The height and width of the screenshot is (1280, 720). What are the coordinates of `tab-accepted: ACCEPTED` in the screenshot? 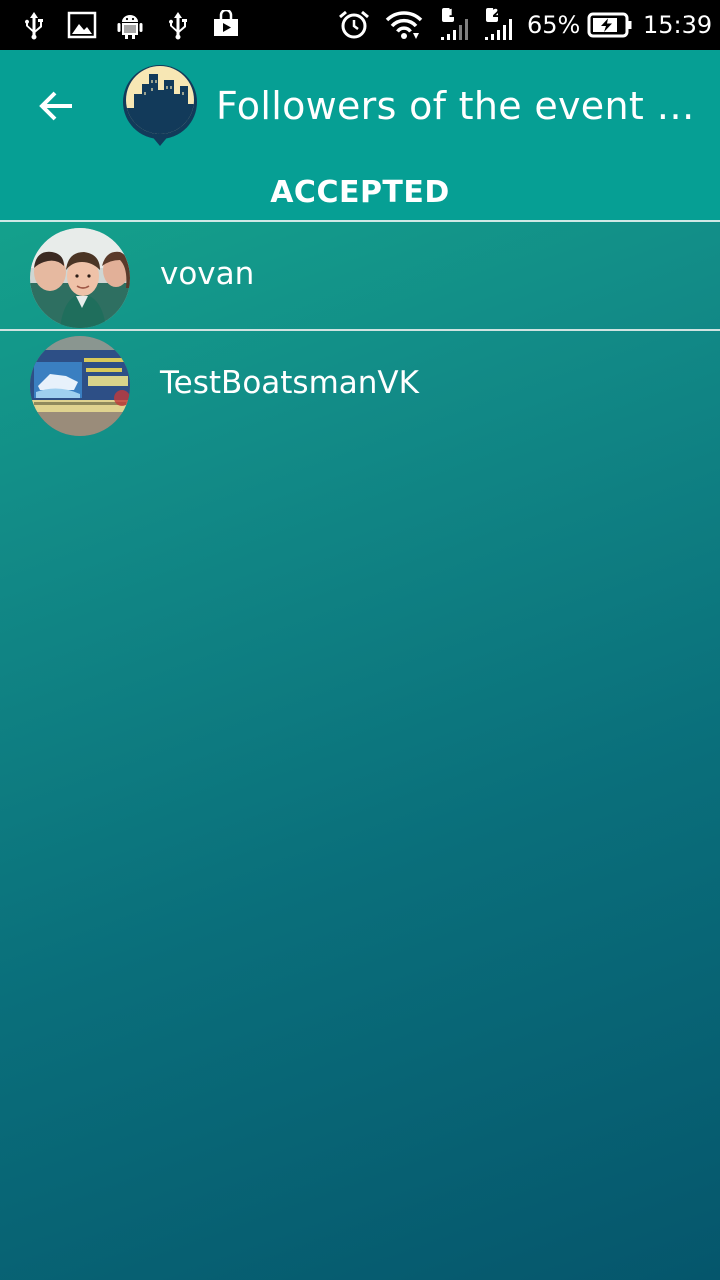 It's located at (360, 192).